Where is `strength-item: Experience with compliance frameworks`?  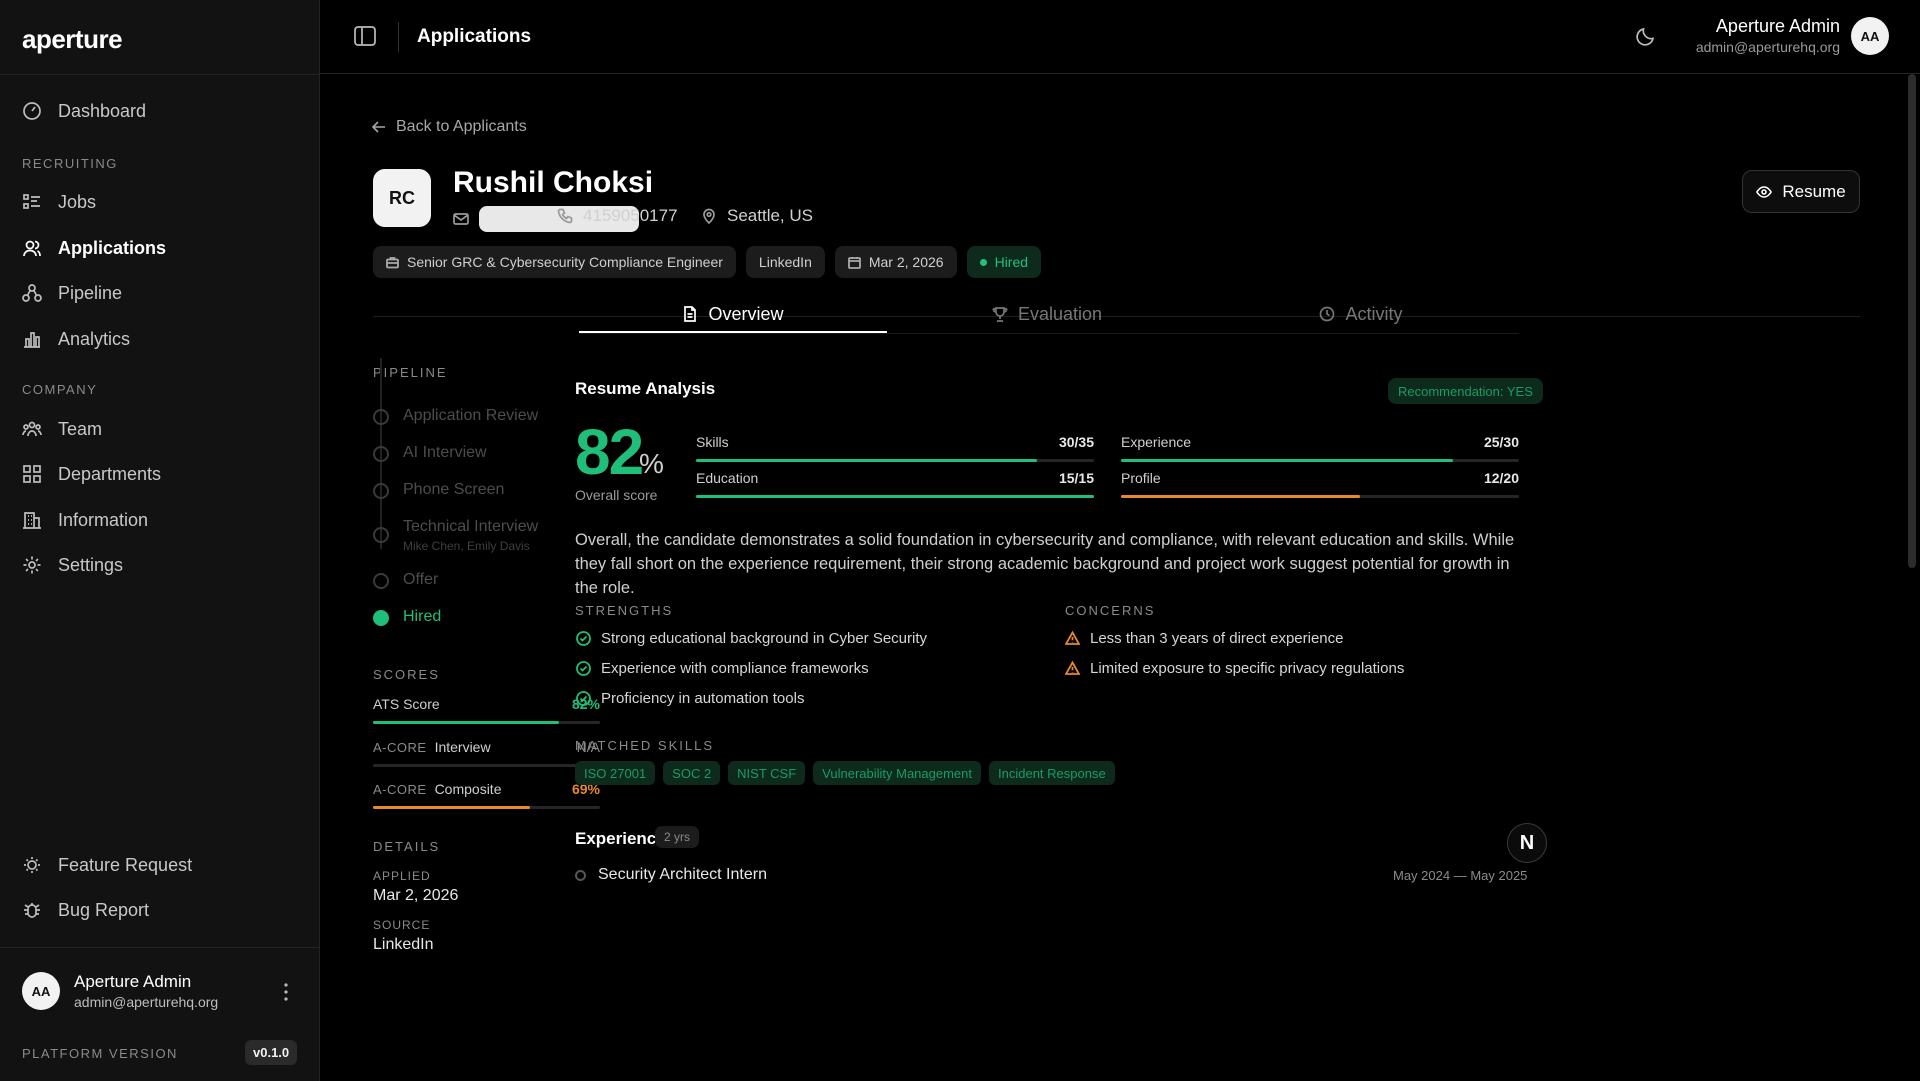 strength-item: Experience with compliance frameworks is located at coordinates (722, 668).